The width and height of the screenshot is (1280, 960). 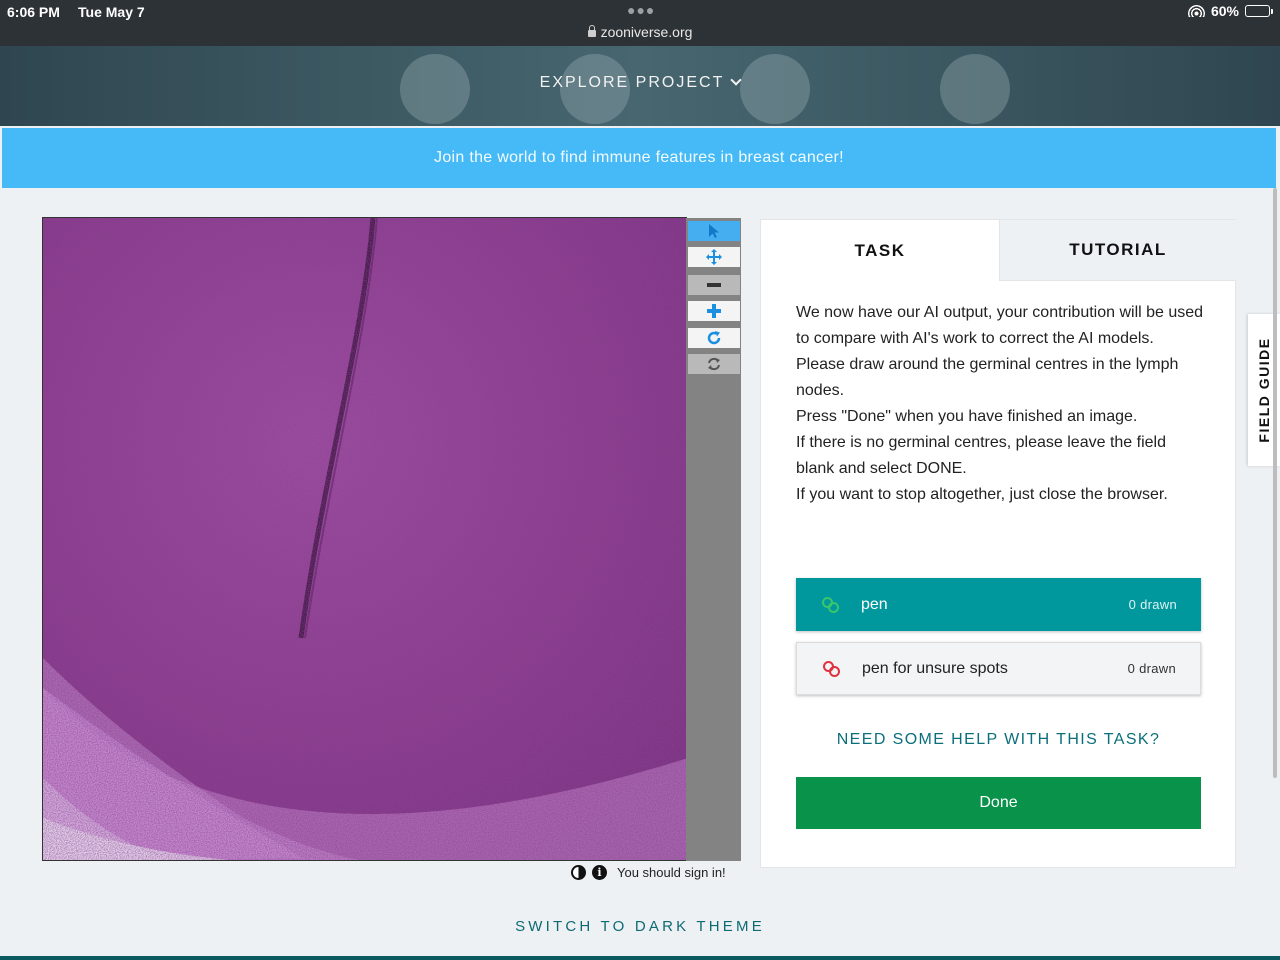 I want to click on tab-task: TASK, so click(x=880, y=250).